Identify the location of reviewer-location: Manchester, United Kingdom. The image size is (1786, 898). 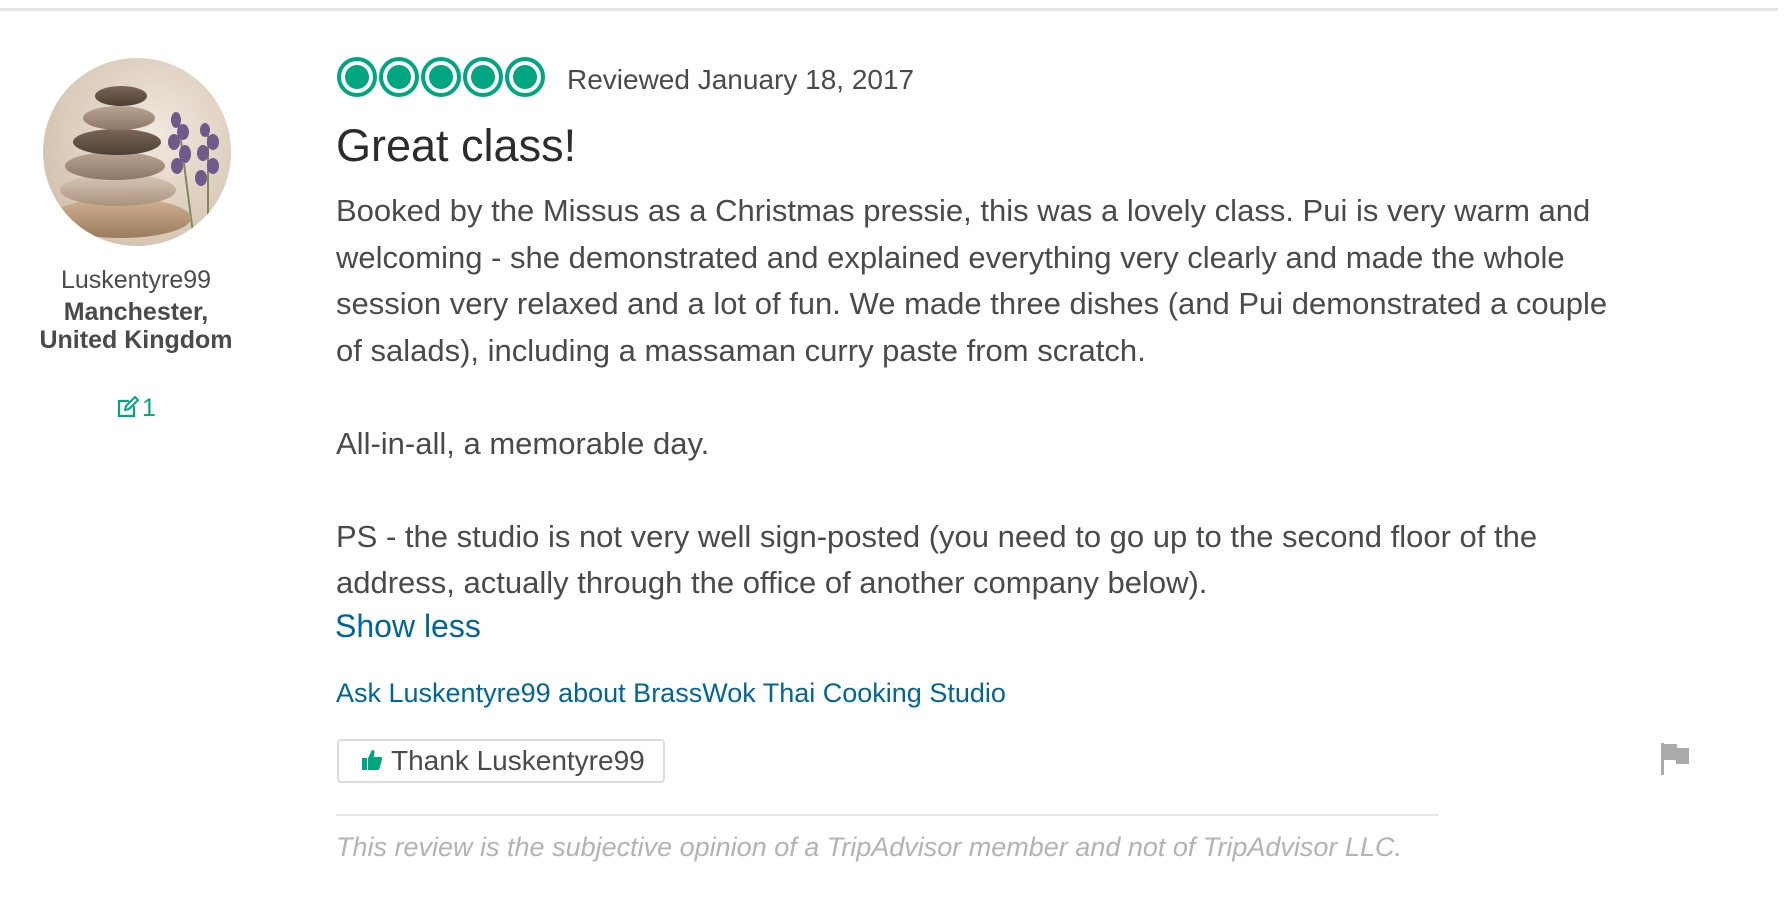
(136, 326).